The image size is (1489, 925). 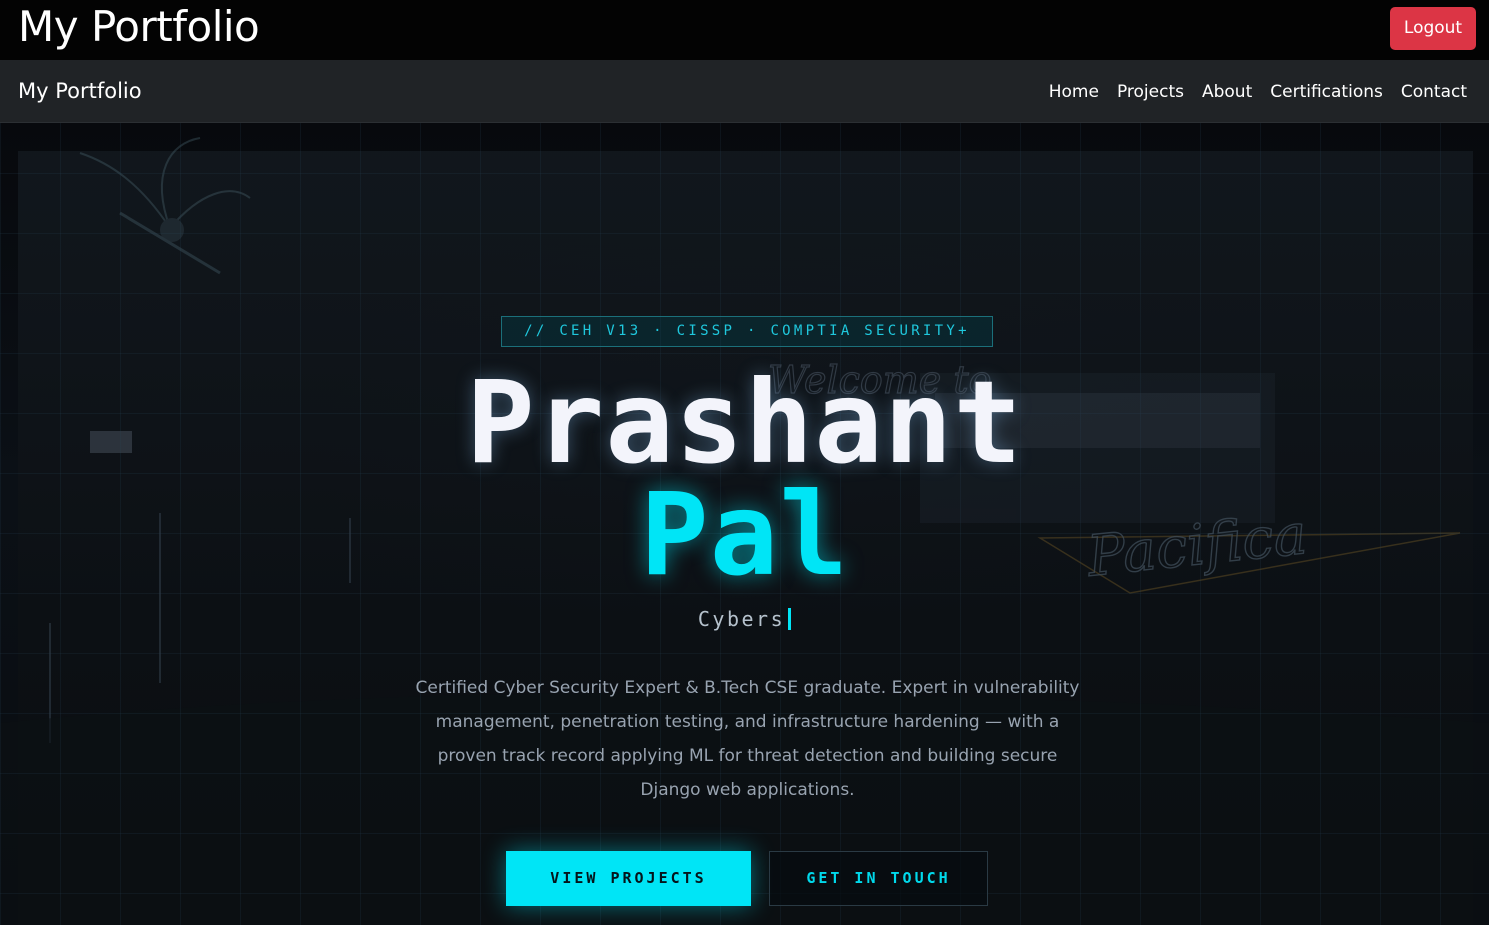 What do you see at coordinates (790, 619) in the screenshot?
I see `typing-cursor` at bounding box center [790, 619].